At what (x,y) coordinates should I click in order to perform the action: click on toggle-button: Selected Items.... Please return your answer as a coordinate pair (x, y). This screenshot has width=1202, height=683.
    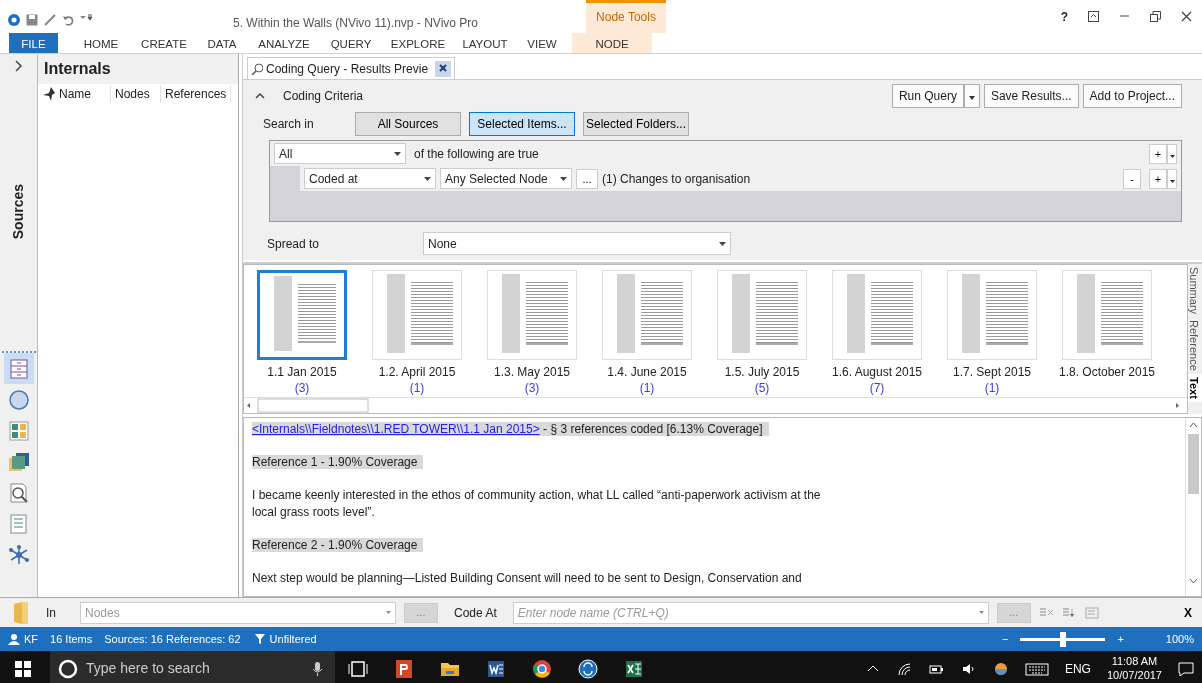
    Looking at the image, I should click on (522, 124).